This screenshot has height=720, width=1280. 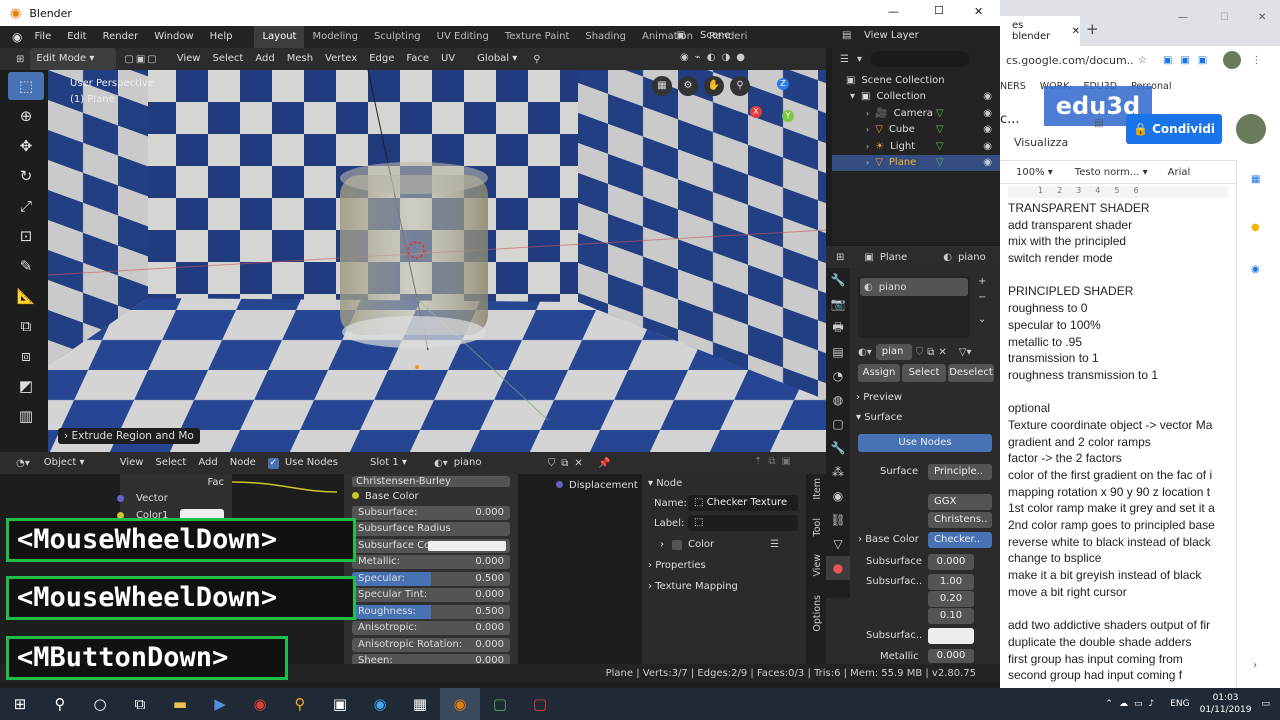 What do you see at coordinates (173, 37) in the screenshot?
I see `menu-window: Window` at bounding box center [173, 37].